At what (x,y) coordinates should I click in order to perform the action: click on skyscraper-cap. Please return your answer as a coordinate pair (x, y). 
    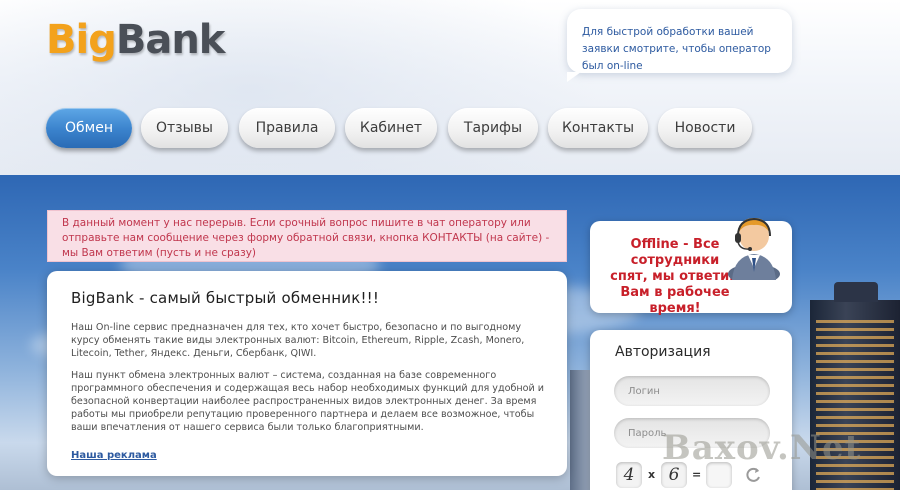
    Looking at the image, I should click on (856, 292).